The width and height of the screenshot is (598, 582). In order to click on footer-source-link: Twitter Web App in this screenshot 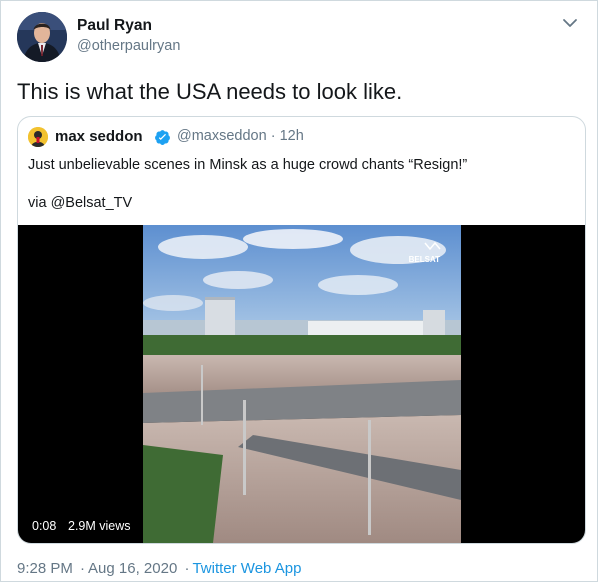, I will do `click(246, 568)`.